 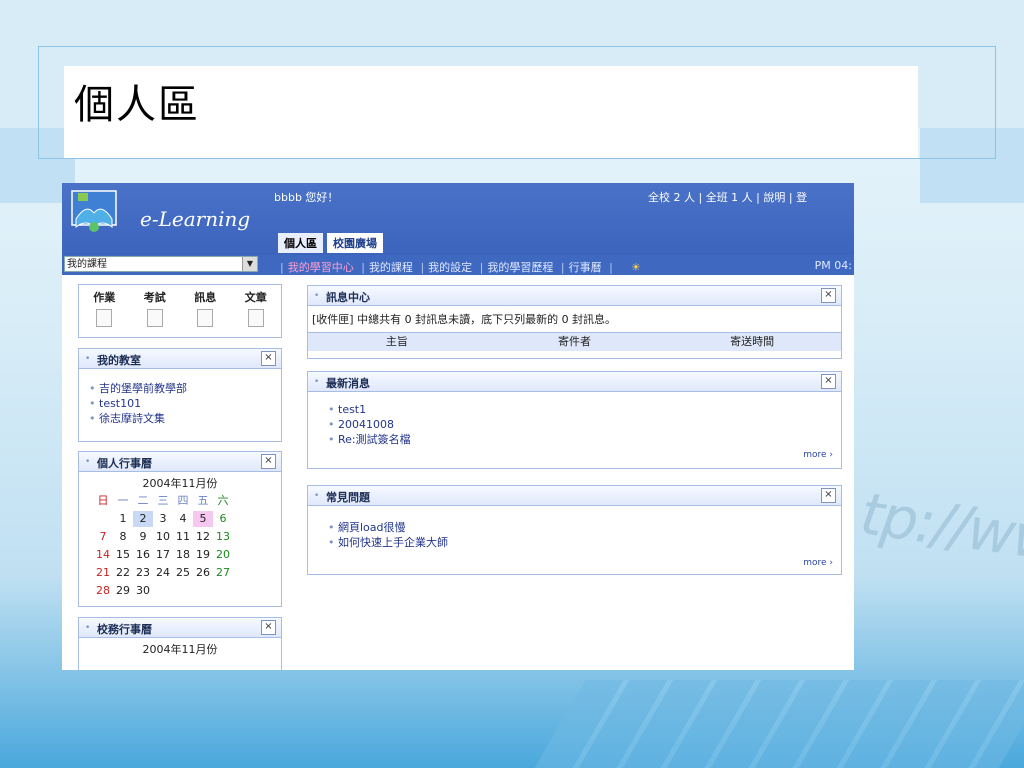 What do you see at coordinates (103, 555) in the screenshot?
I see `calendar-day: 14` at bounding box center [103, 555].